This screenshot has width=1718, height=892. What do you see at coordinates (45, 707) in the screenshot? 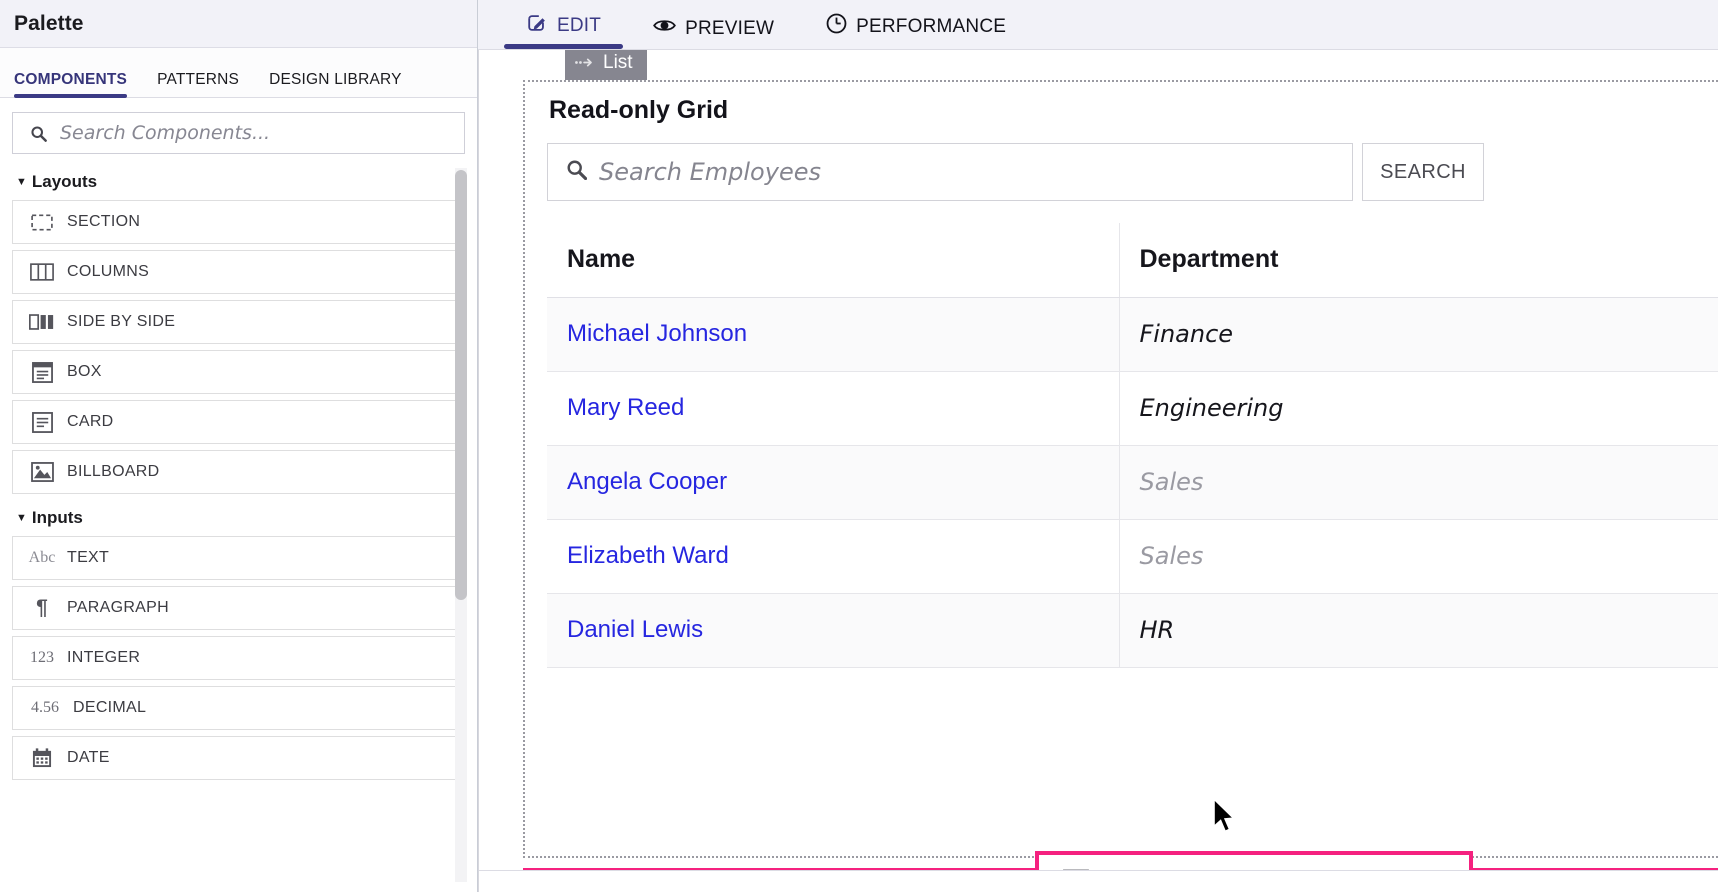
I see `decimal-icon: 4.56` at bounding box center [45, 707].